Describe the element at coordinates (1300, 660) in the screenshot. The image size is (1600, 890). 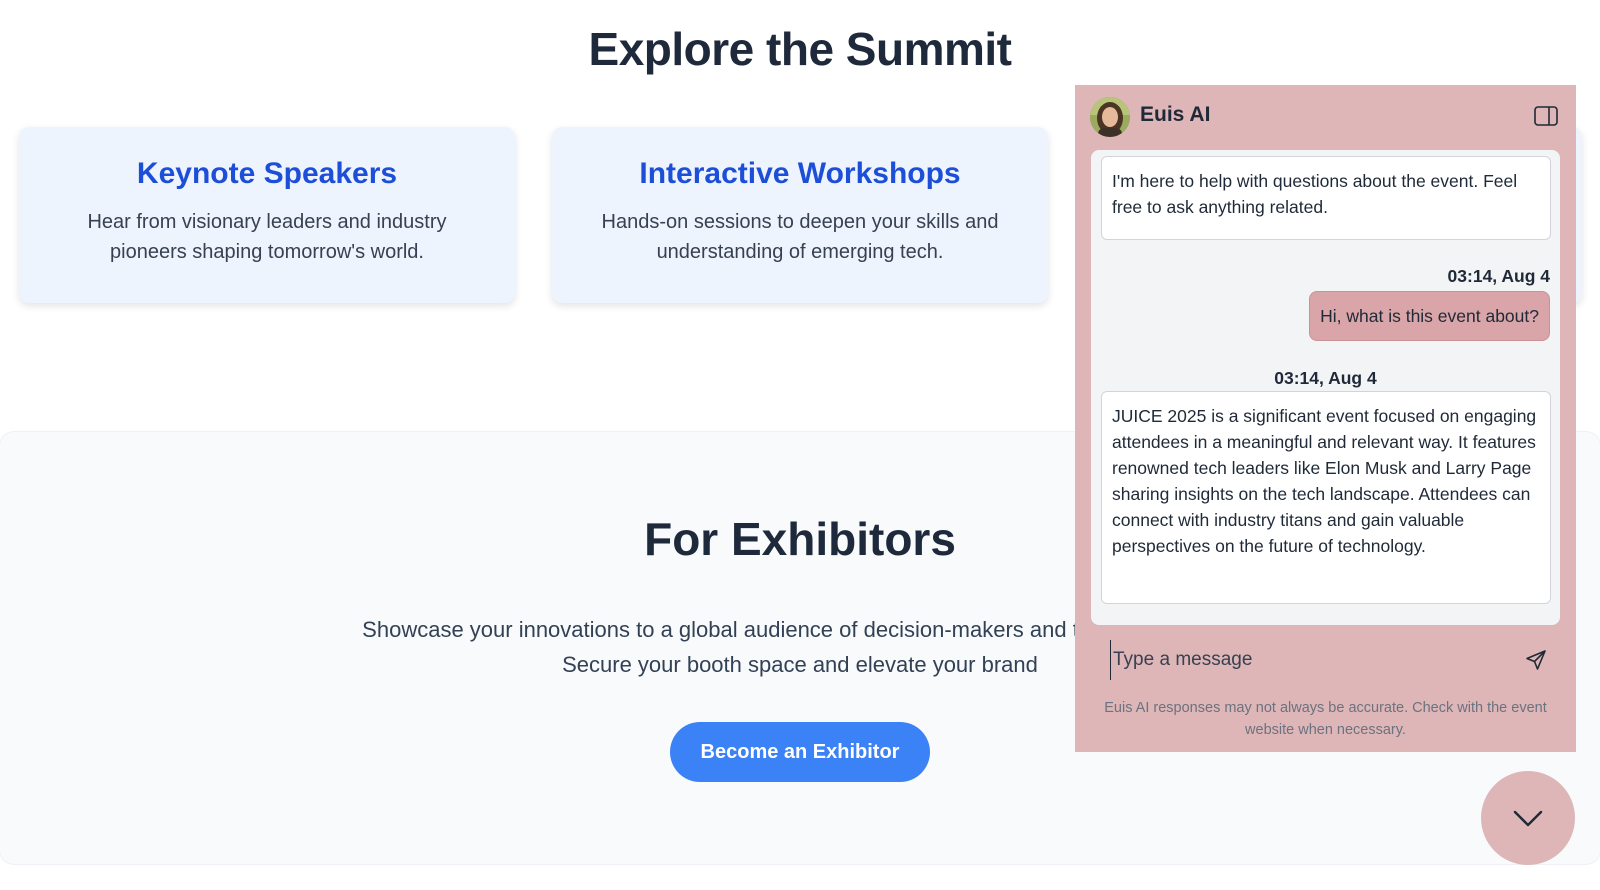
I see `message-input` at that location.